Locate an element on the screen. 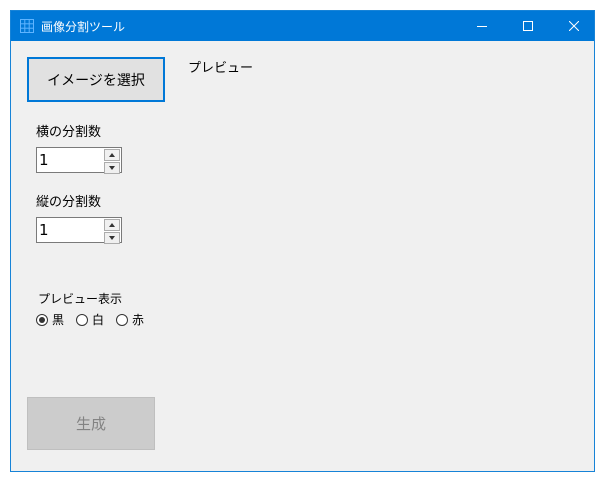 The height and width of the screenshot is (484, 606). maximize-button is located at coordinates (528, 26).